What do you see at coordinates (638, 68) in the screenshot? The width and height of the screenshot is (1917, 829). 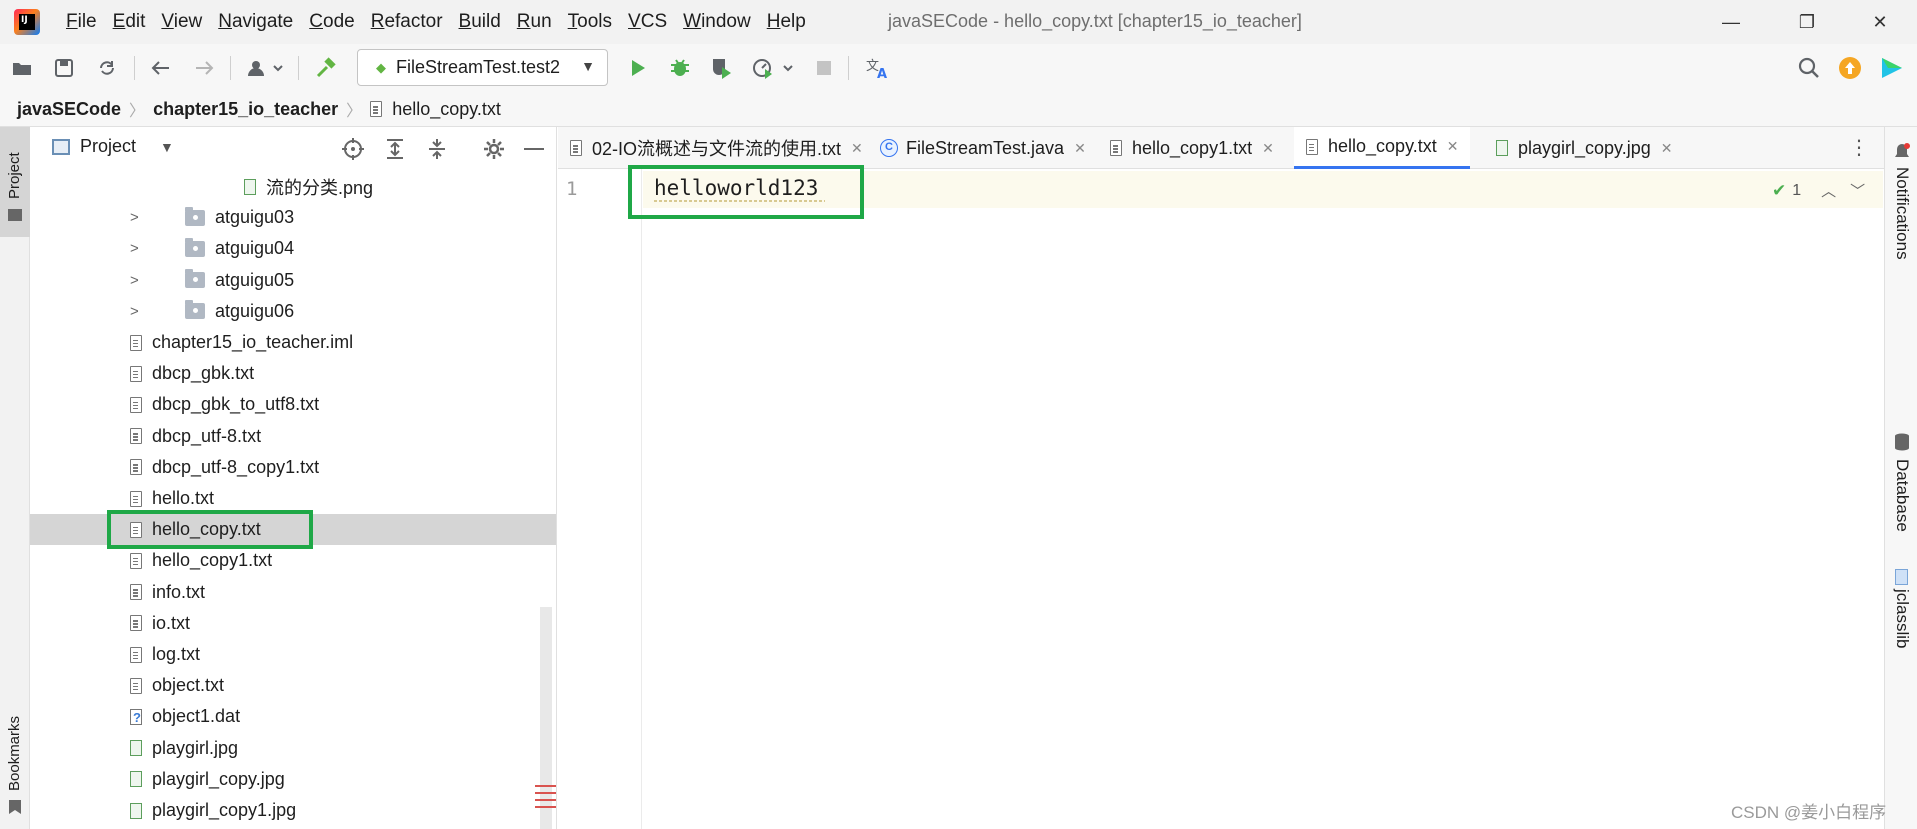 I see `run-icon` at bounding box center [638, 68].